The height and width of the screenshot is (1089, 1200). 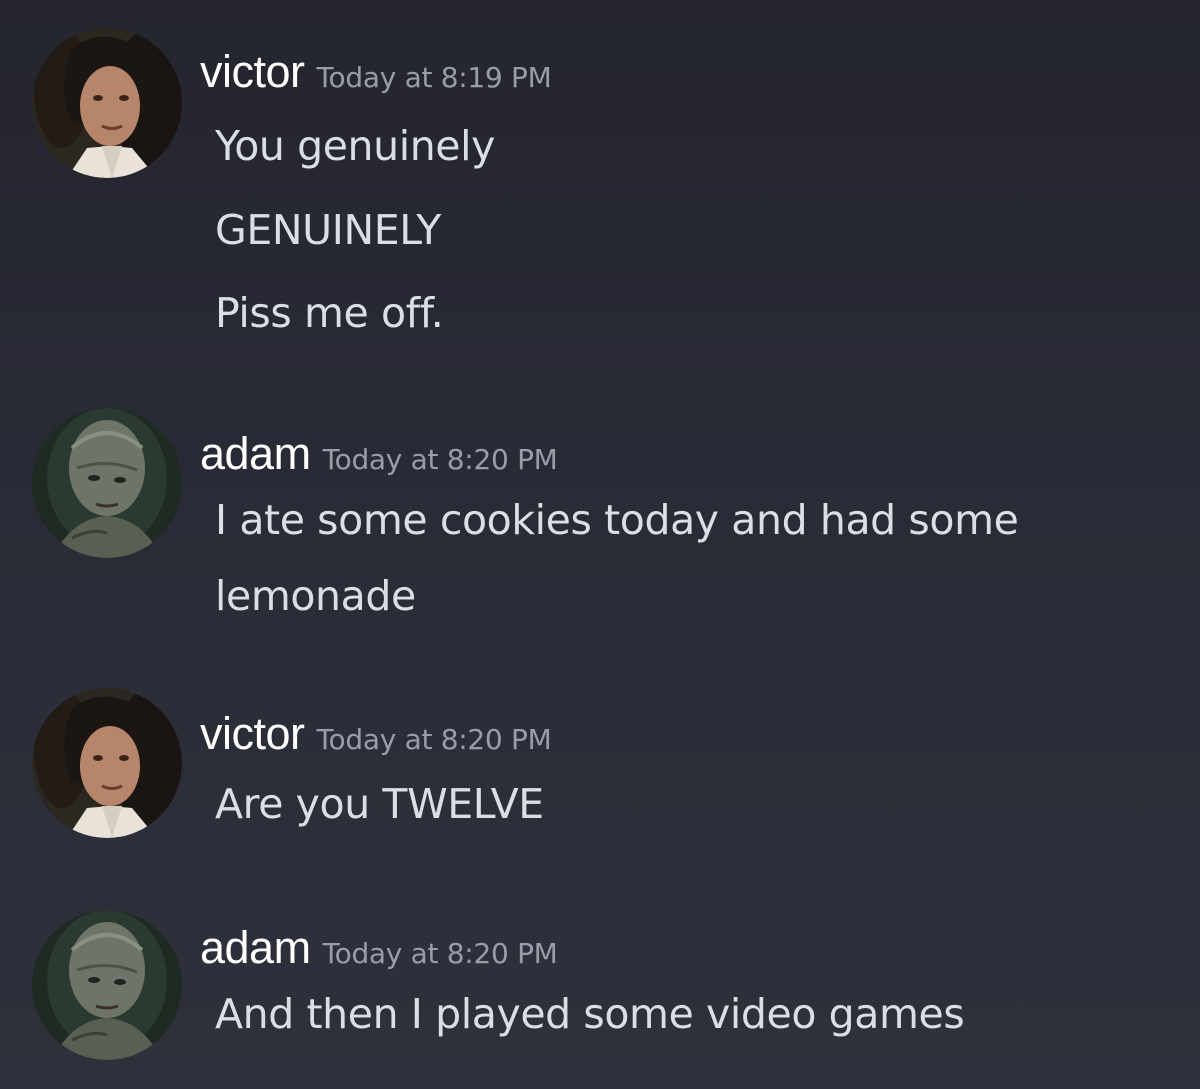 I want to click on message-header: victor Today at 8:19 PM, so click(x=376, y=72).